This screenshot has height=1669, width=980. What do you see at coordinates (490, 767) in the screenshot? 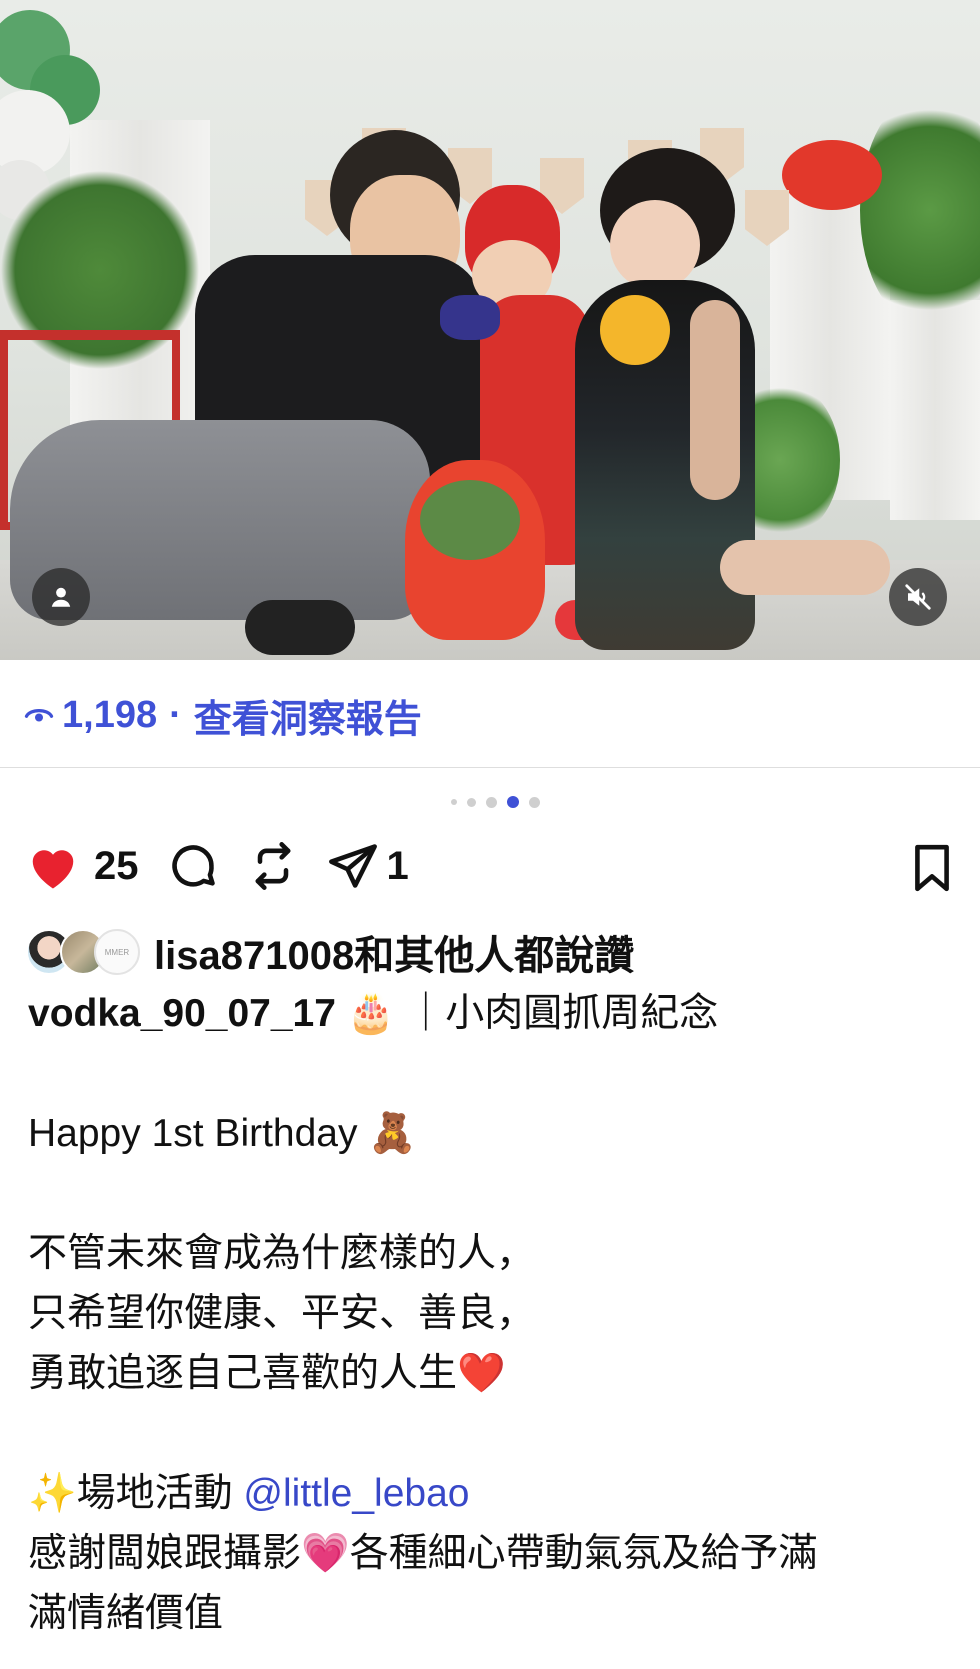
I see `divider` at bounding box center [490, 767].